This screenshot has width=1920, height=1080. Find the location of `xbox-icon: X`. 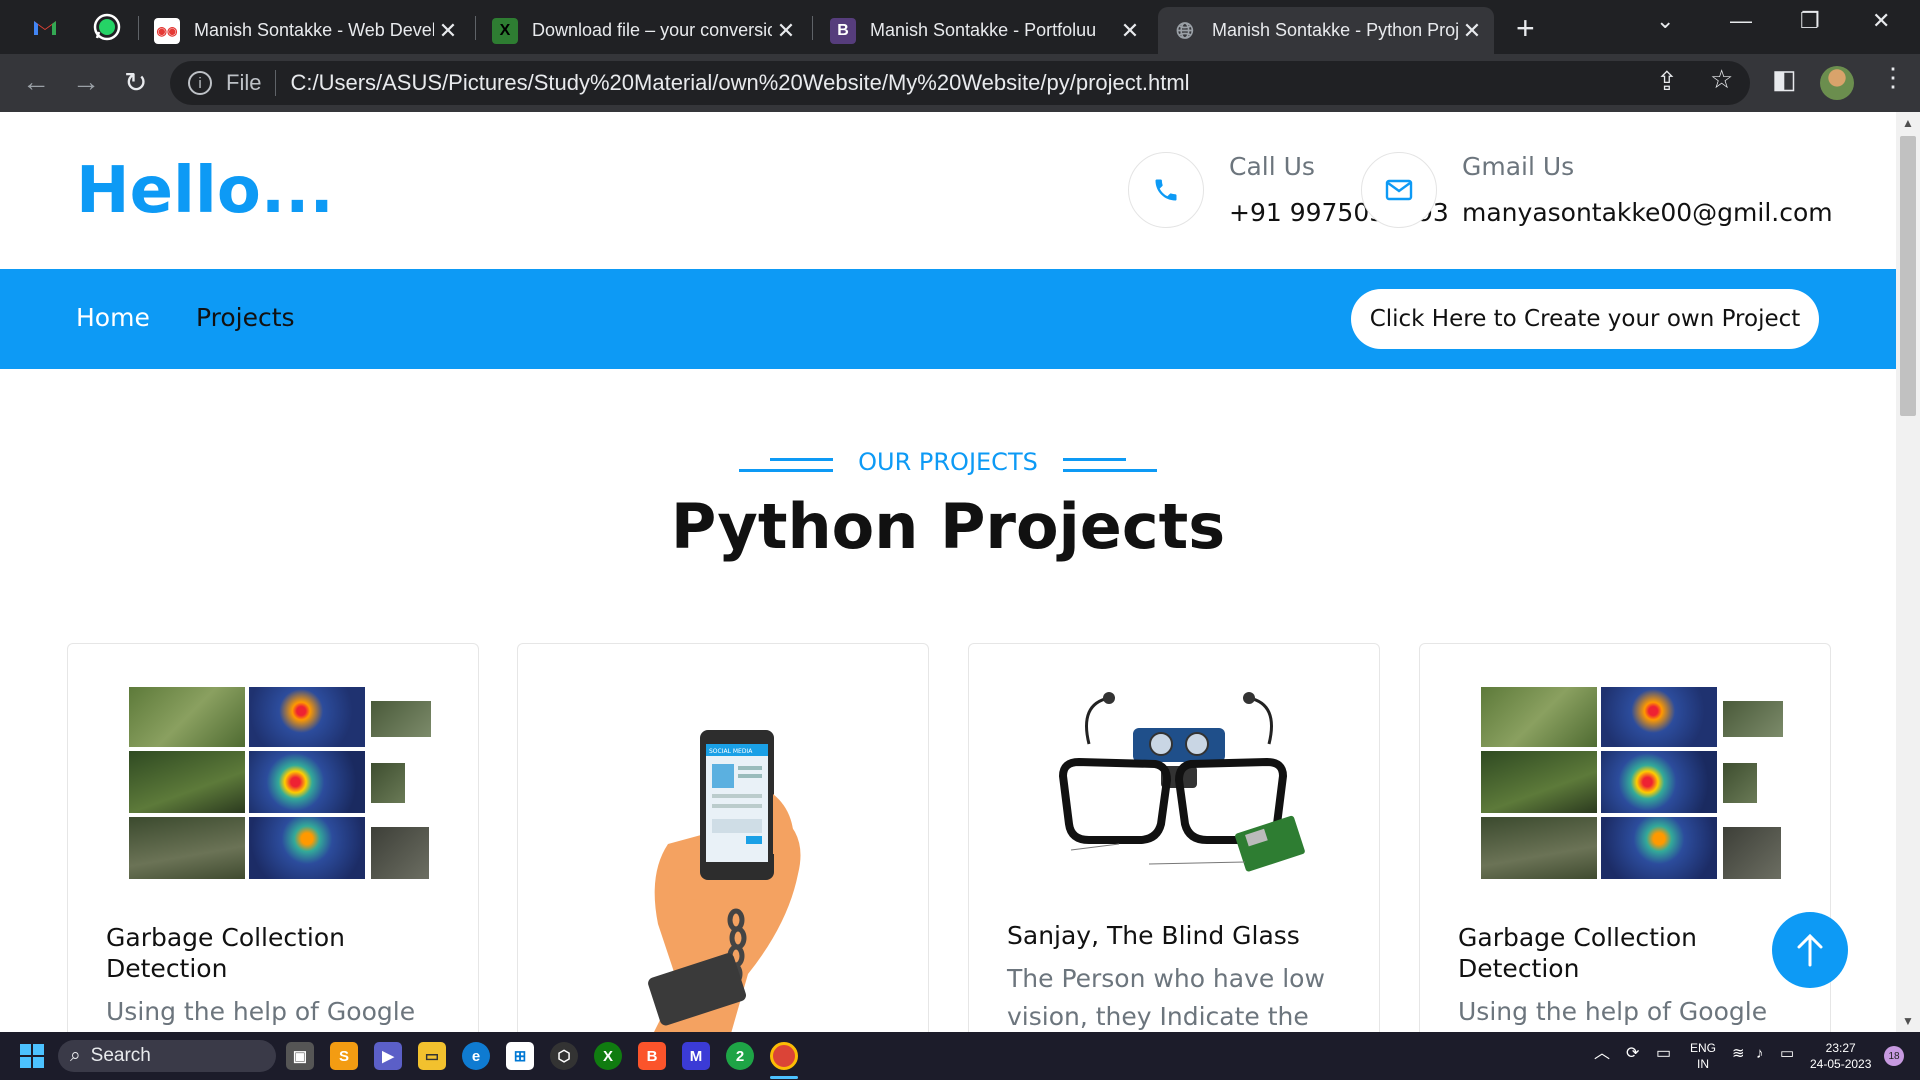

xbox-icon: X is located at coordinates (608, 1056).